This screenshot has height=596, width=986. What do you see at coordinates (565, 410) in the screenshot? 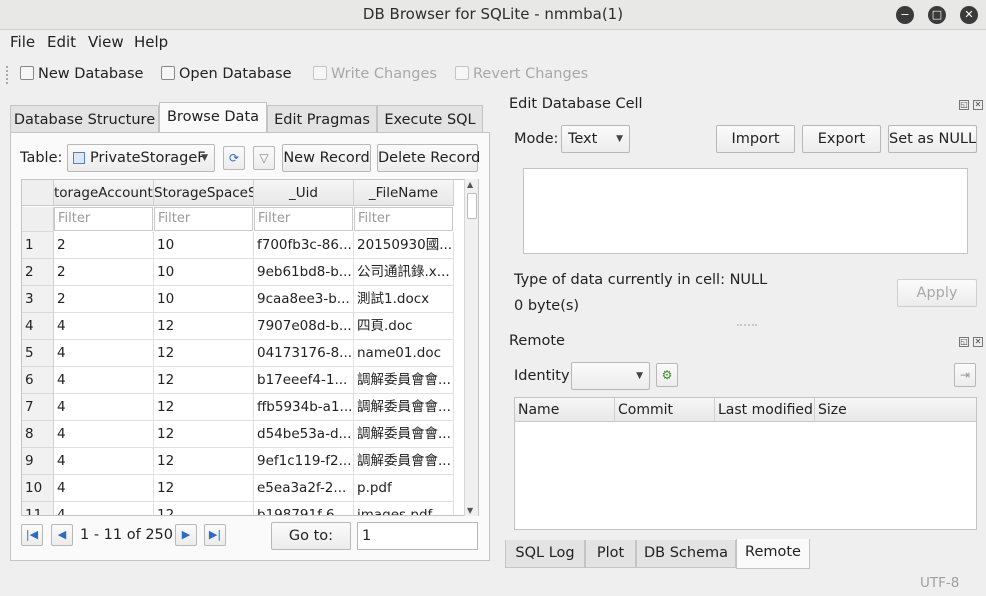
I see `column-header: Name` at bounding box center [565, 410].